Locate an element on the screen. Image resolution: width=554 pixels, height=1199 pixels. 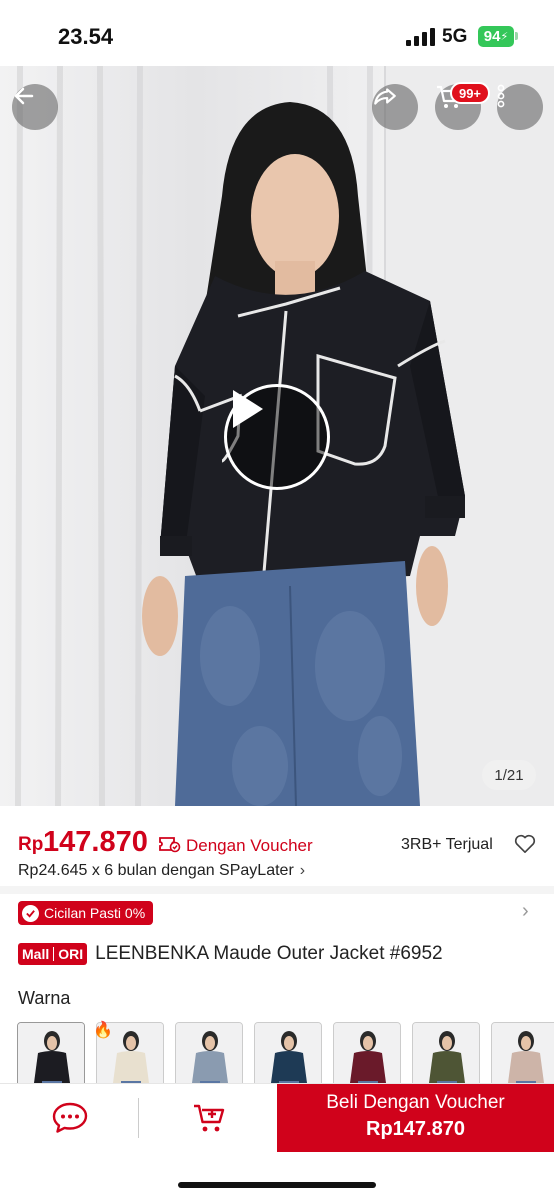
cicilan-label: Cicilan Pasti 0% is located at coordinates (95, 913).